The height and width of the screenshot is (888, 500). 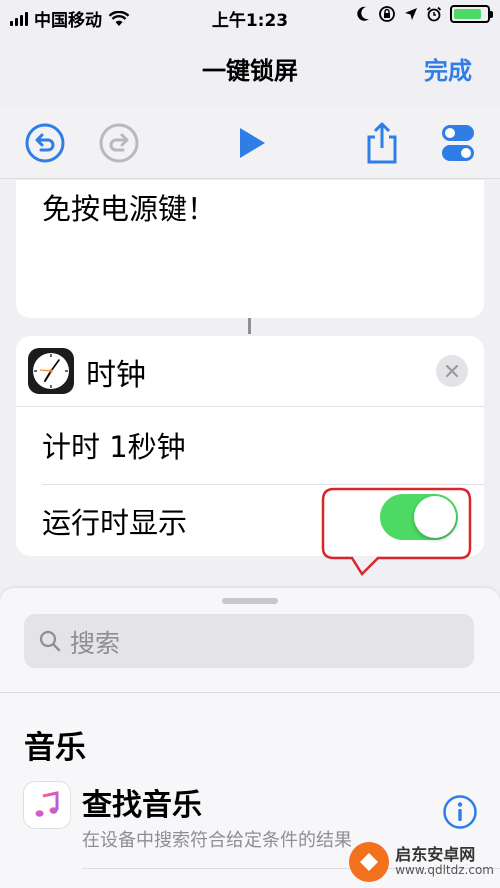 I want to click on done-button: 完成, so click(x=448, y=68).